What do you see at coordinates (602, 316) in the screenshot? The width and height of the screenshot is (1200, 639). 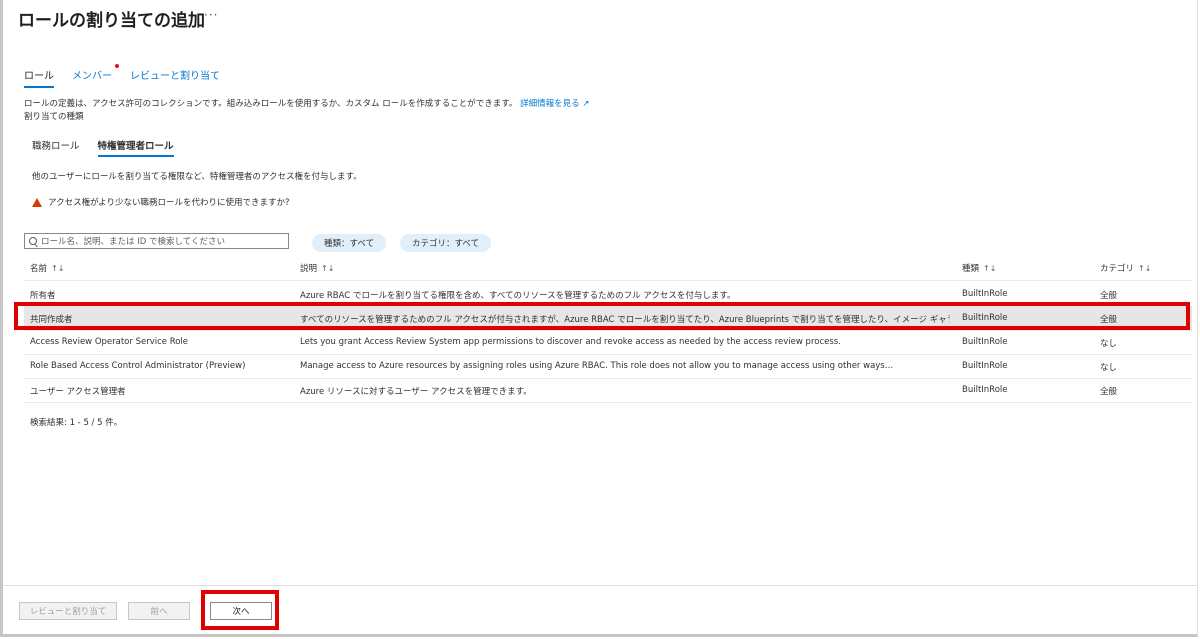 I see `selected-row-highlight` at bounding box center [602, 316].